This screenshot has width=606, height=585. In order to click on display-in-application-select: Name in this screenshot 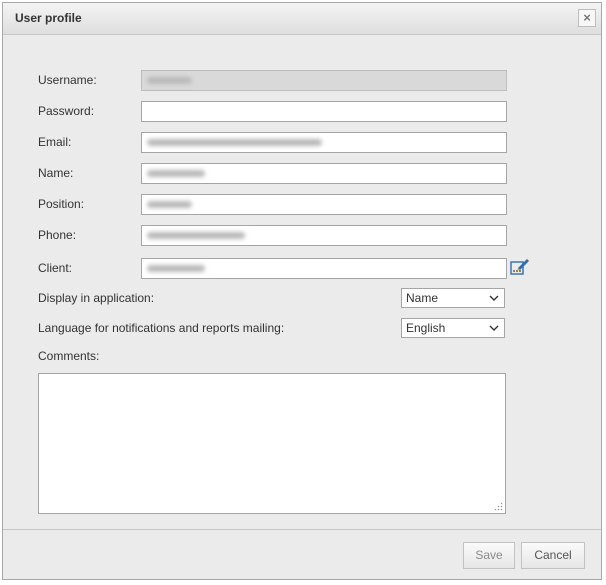, I will do `click(453, 298)`.